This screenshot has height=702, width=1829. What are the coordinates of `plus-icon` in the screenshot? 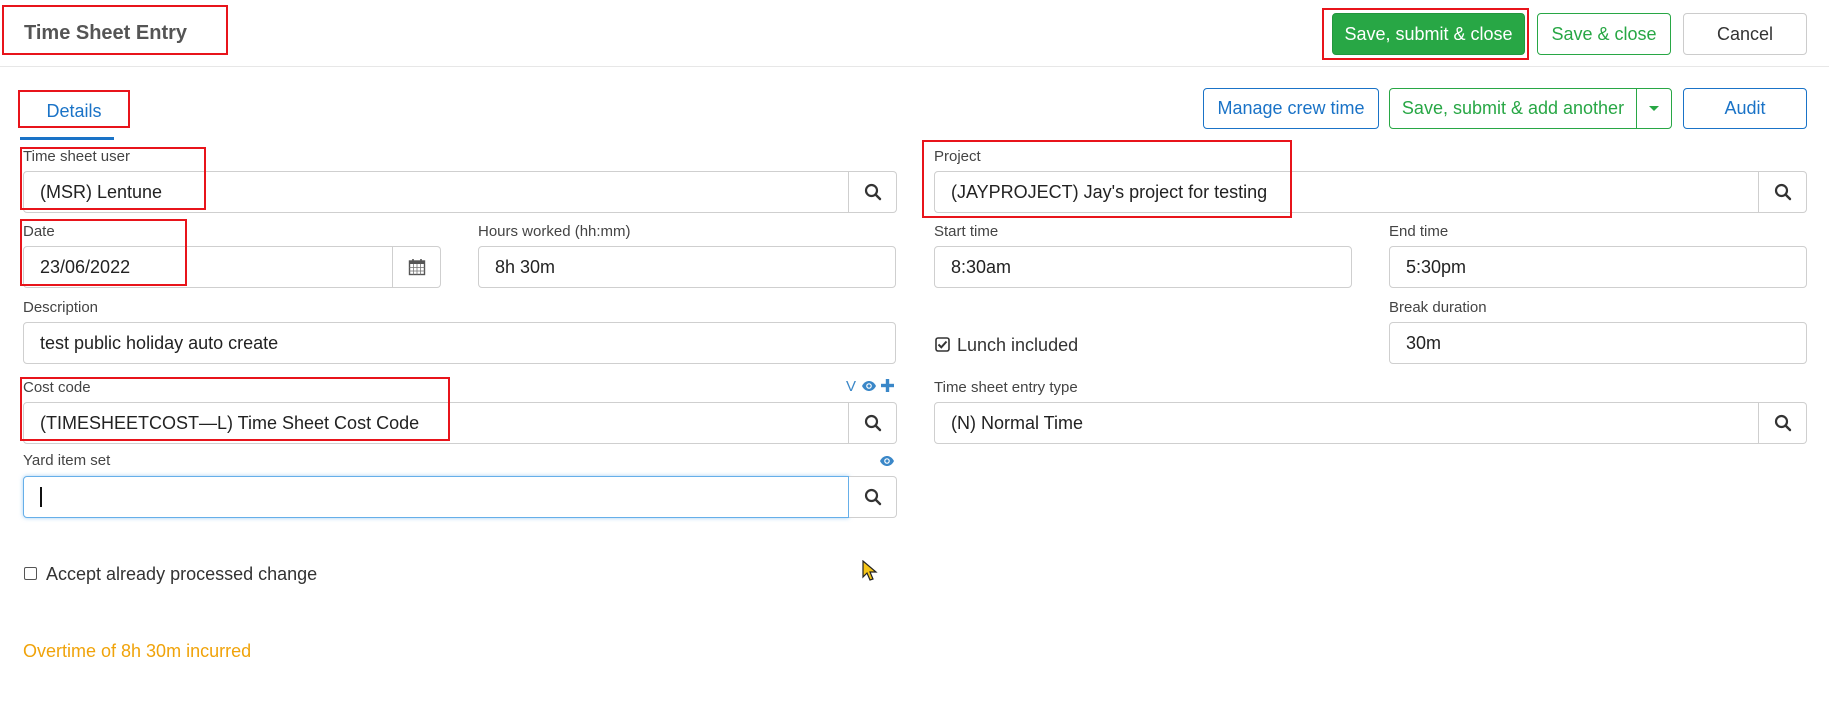 It's located at (887, 385).